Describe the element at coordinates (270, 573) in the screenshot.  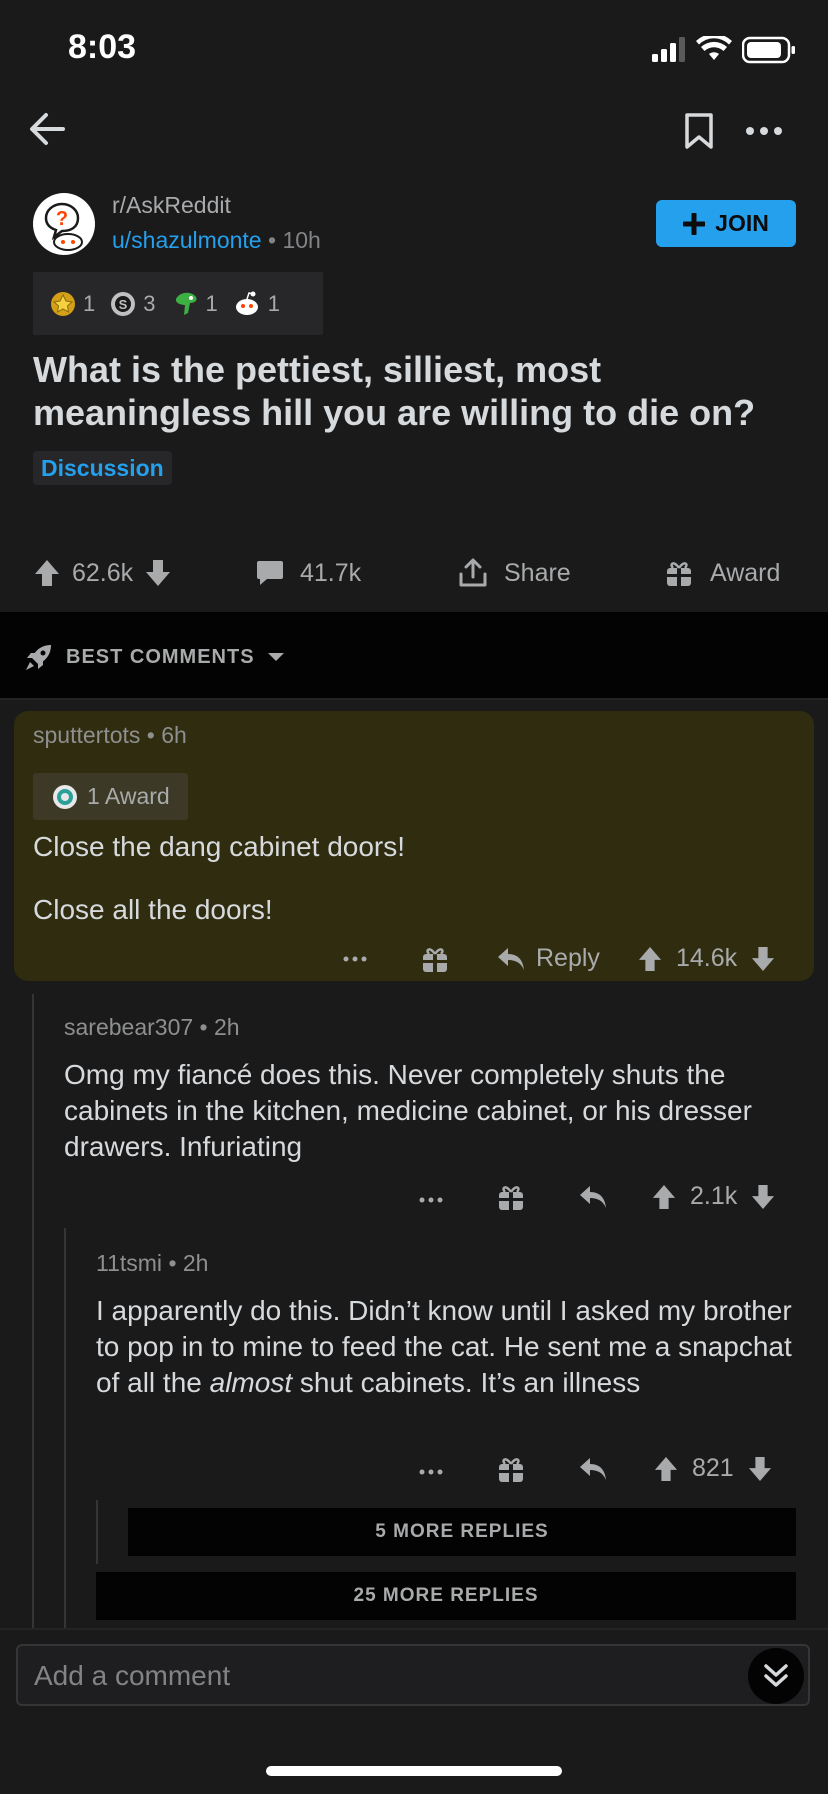
I see `comment-bubble-icon` at that location.